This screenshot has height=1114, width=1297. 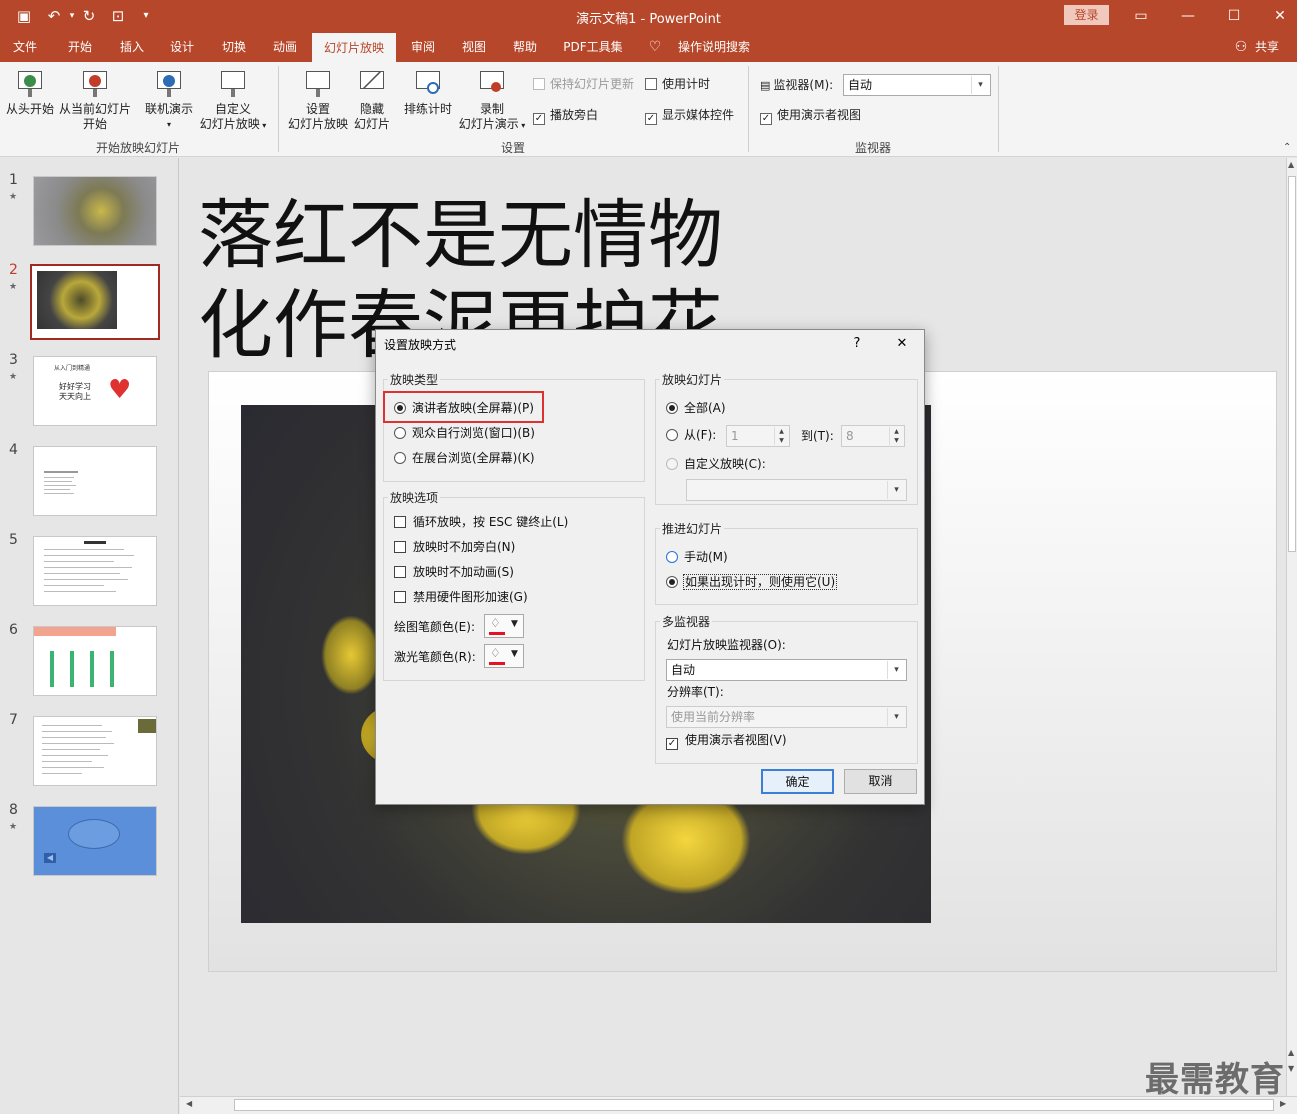 What do you see at coordinates (434, 627) in the screenshot?
I see `pen-color-label: 绘图笔颜色(E):` at bounding box center [434, 627].